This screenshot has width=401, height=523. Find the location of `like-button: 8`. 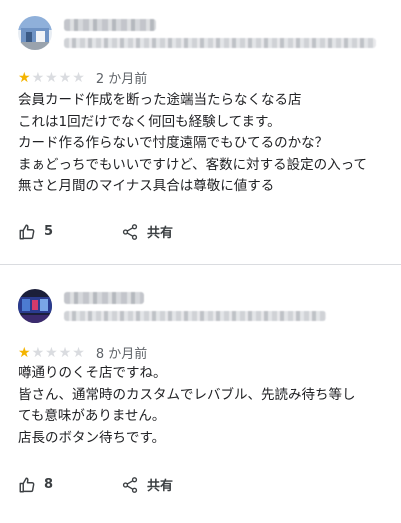

like-button: 8 is located at coordinates (35, 485).